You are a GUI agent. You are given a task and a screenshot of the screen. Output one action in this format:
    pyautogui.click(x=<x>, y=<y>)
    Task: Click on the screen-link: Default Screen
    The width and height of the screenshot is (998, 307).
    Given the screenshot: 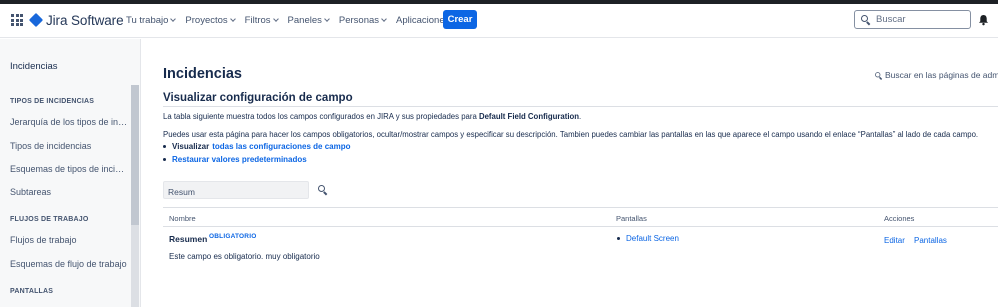 What is the action you would take?
    pyautogui.click(x=652, y=238)
    